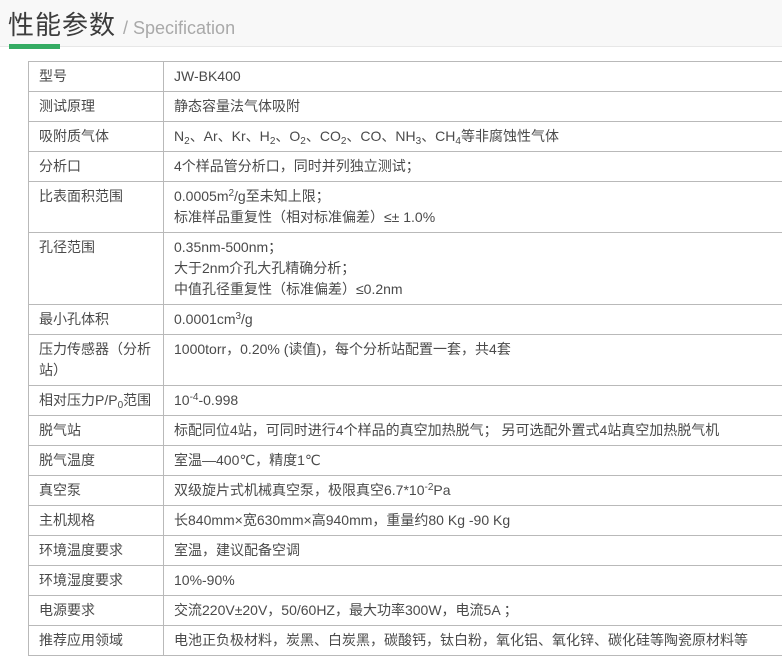 This screenshot has height=657, width=782. What do you see at coordinates (366, 137) in the screenshot?
I see `text-line: N2、Ar、Kr、H2、O2、CO2、CO、NH3、CH4等非腐蚀性气体` at bounding box center [366, 137].